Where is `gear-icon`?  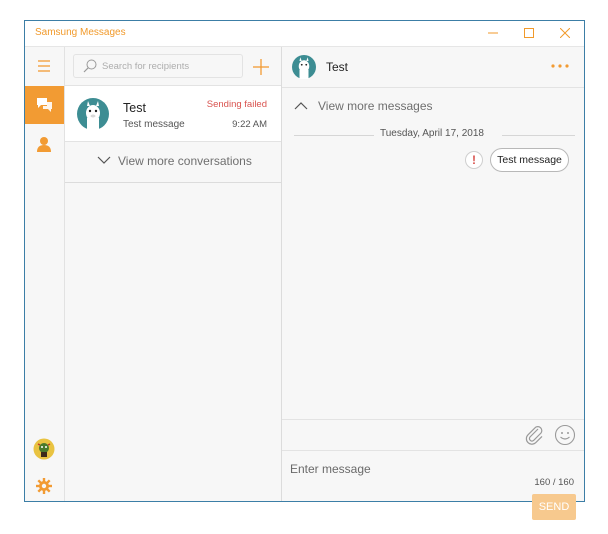
gear-icon is located at coordinates (44, 486).